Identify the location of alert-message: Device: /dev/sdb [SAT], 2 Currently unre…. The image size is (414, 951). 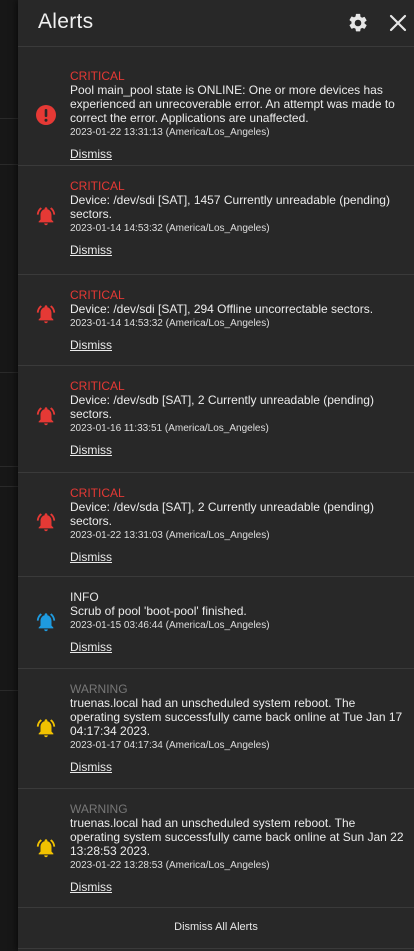
(222, 407).